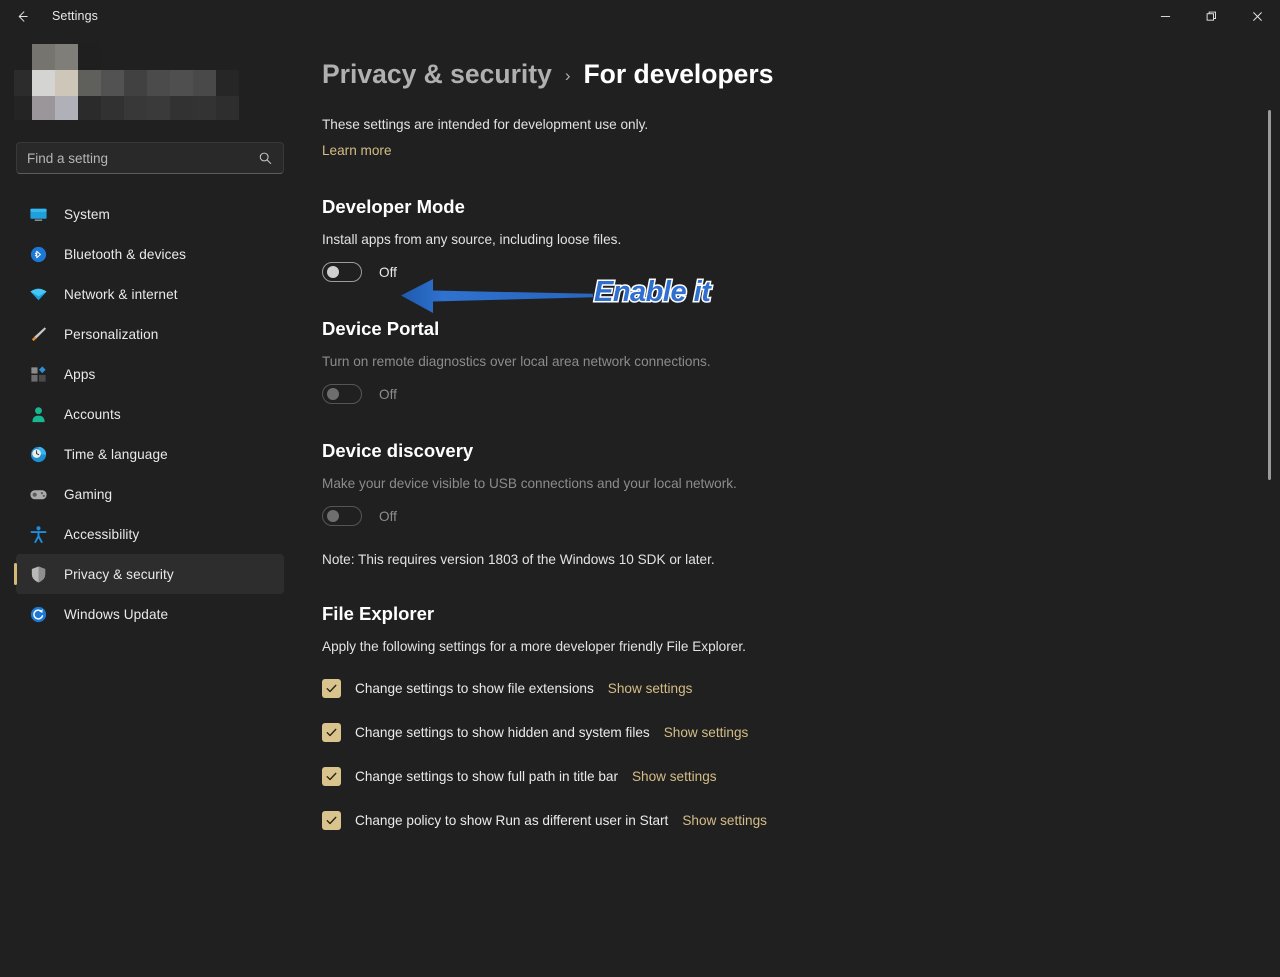 This screenshot has height=977, width=1280. Describe the element at coordinates (342, 272) in the screenshot. I see `developer-mode-toggle` at that location.